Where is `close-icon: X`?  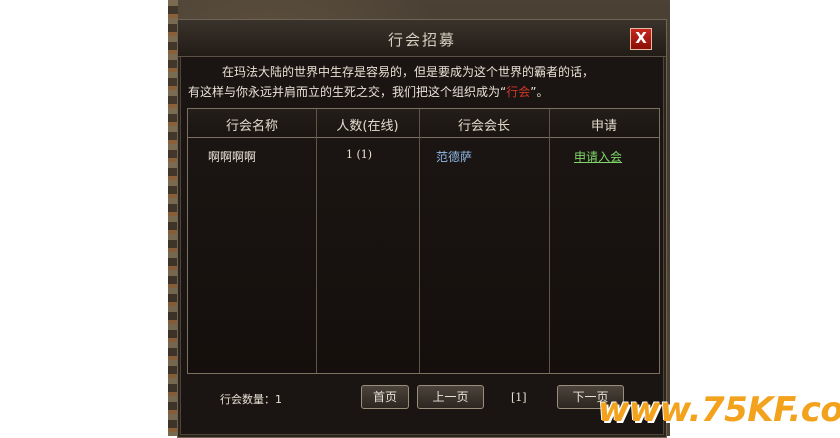 close-icon: X is located at coordinates (641, 38).